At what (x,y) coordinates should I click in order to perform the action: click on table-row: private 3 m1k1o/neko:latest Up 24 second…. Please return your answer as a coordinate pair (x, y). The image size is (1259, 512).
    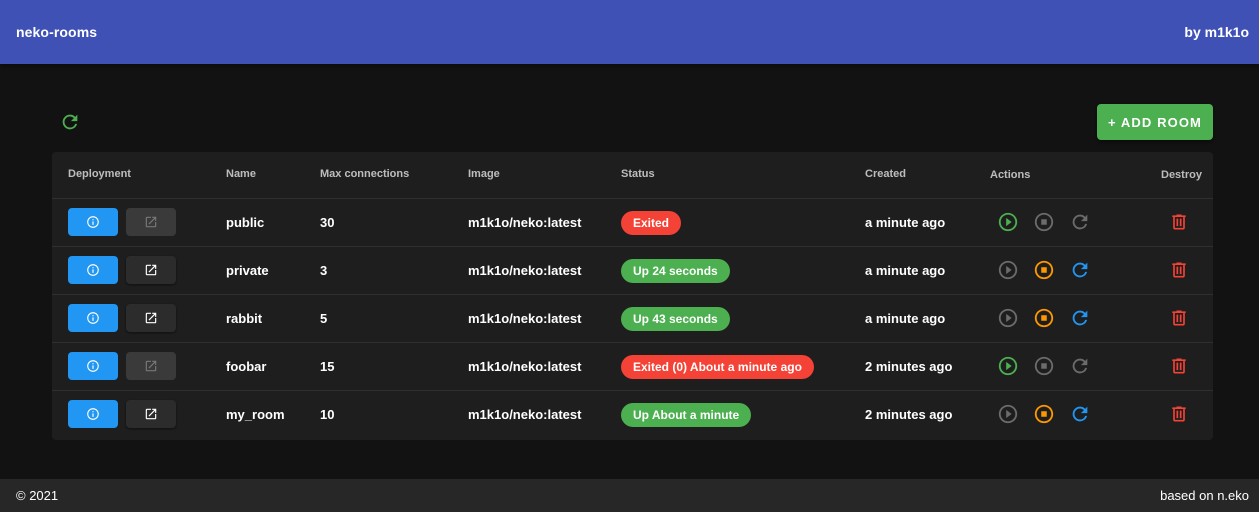
    Looking at the image, I should click on (632, 271).